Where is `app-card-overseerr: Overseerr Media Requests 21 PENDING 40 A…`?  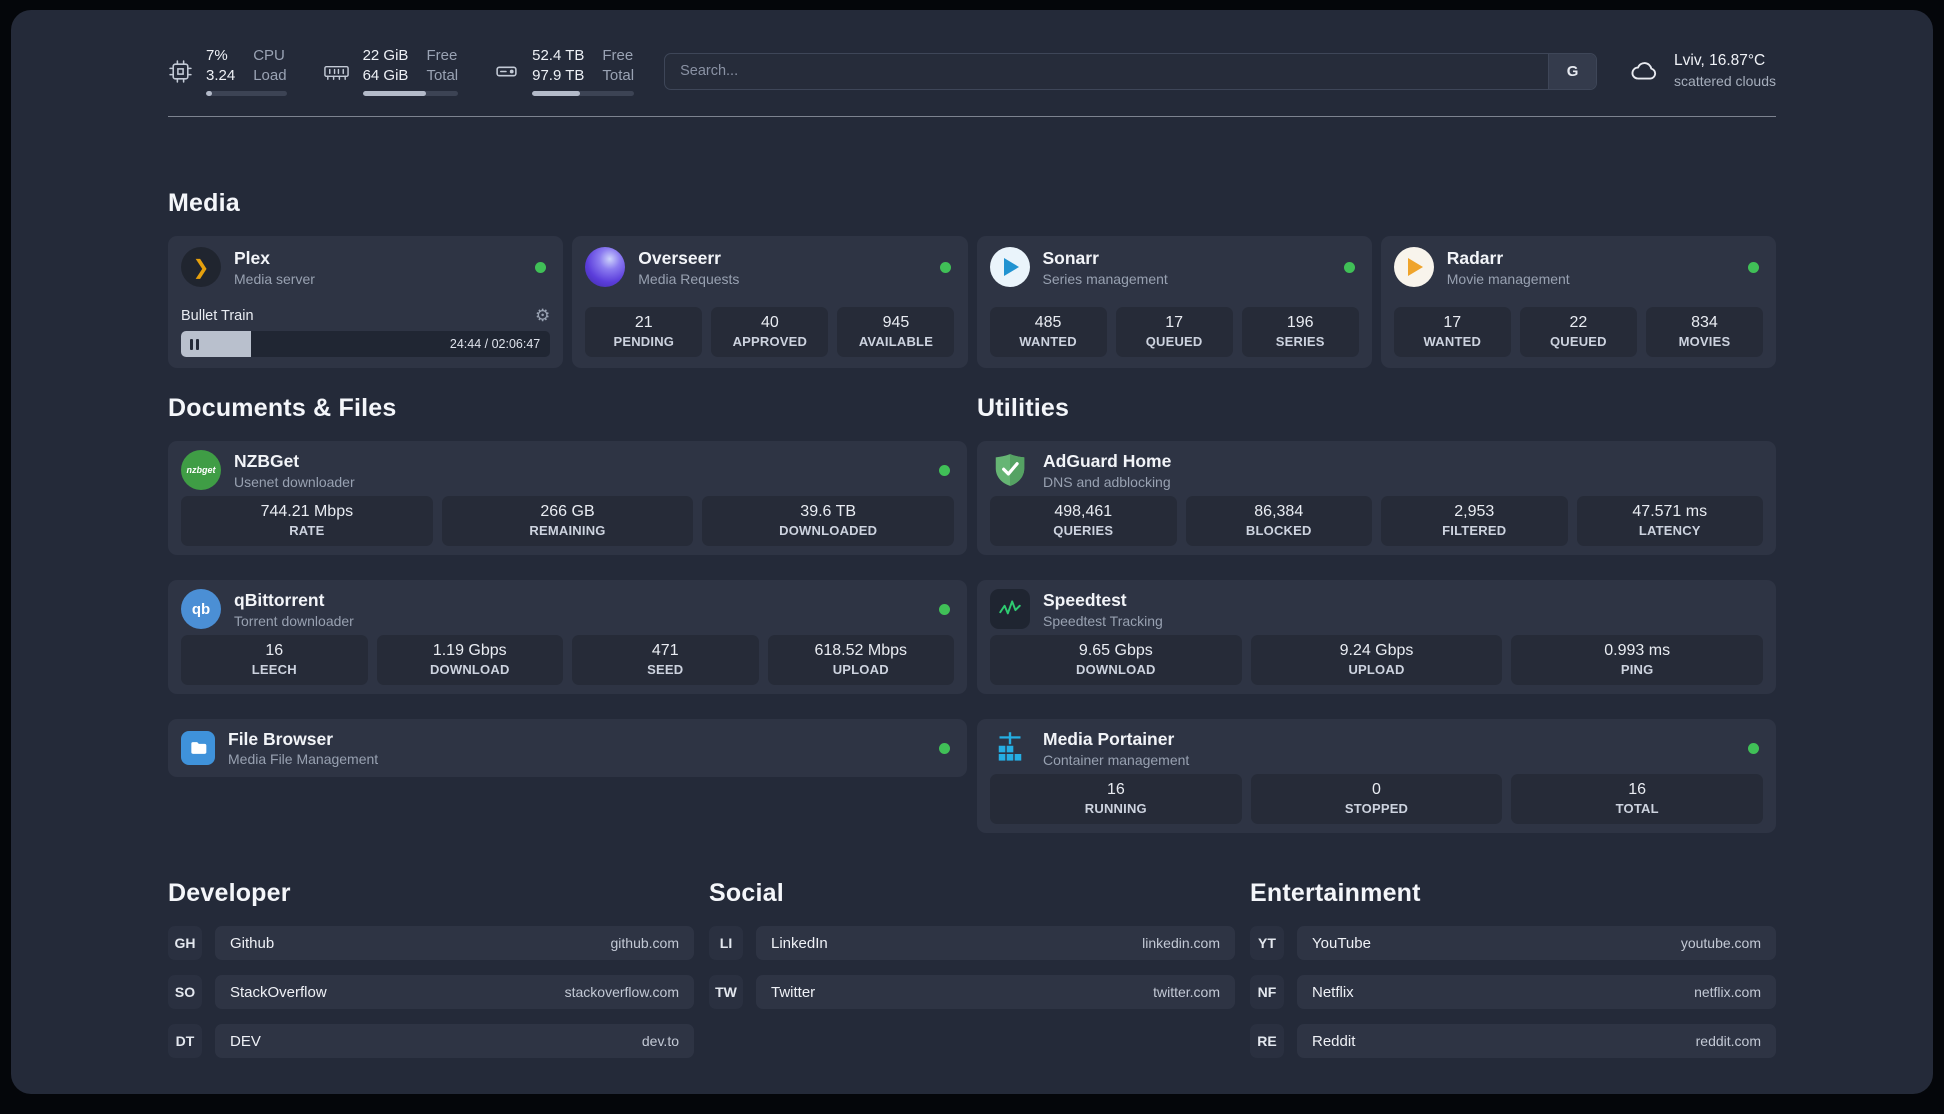 app-card-overseerr: Overseerr Media Requests 21 PENDING 40 A… is located at coordinates (770, 302).